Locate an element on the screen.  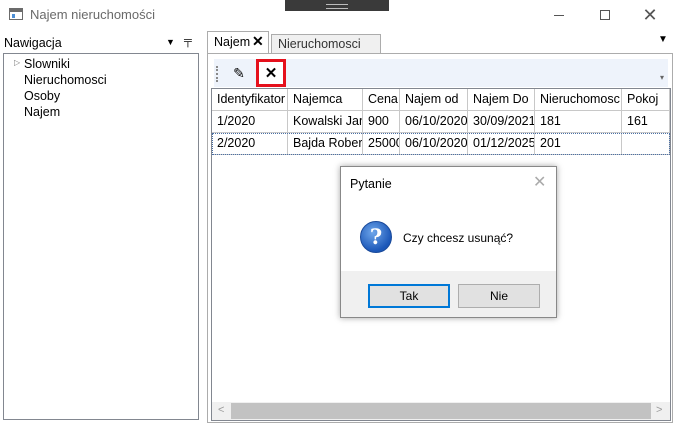
tab-najem: Najem ✕ is located at coordinates (238, 42).